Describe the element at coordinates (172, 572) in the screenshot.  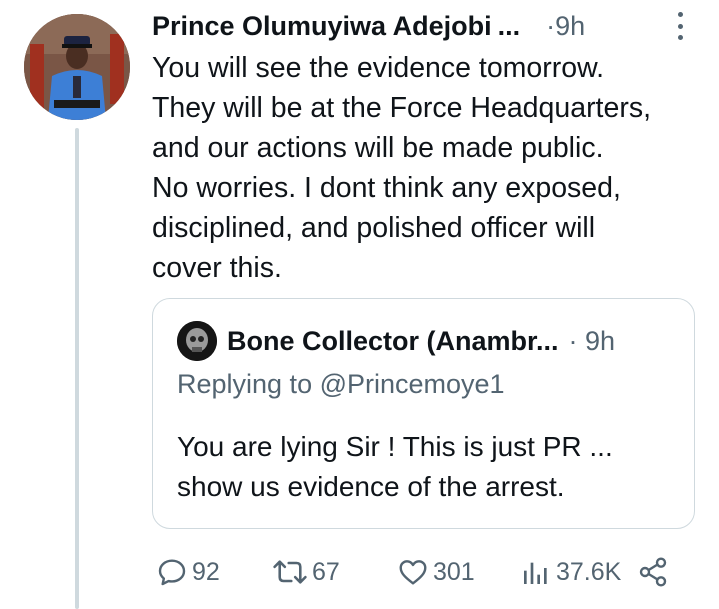
I see `reply-icon` at that location.